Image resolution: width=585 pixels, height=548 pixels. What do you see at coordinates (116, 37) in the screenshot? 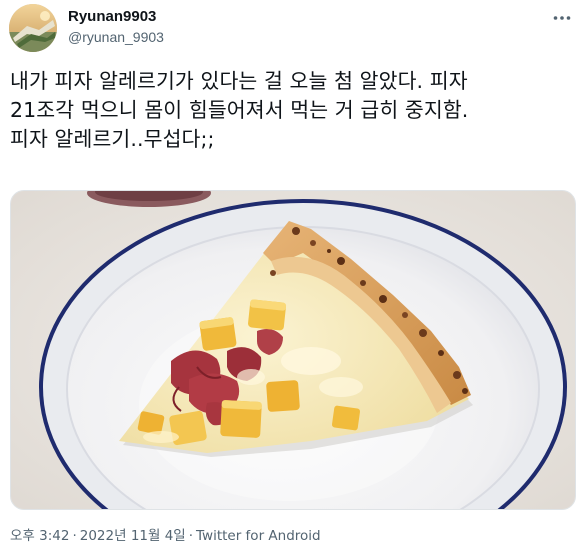
I see `user-handle: @ryunan_9903` at bounding box center [116, 37].